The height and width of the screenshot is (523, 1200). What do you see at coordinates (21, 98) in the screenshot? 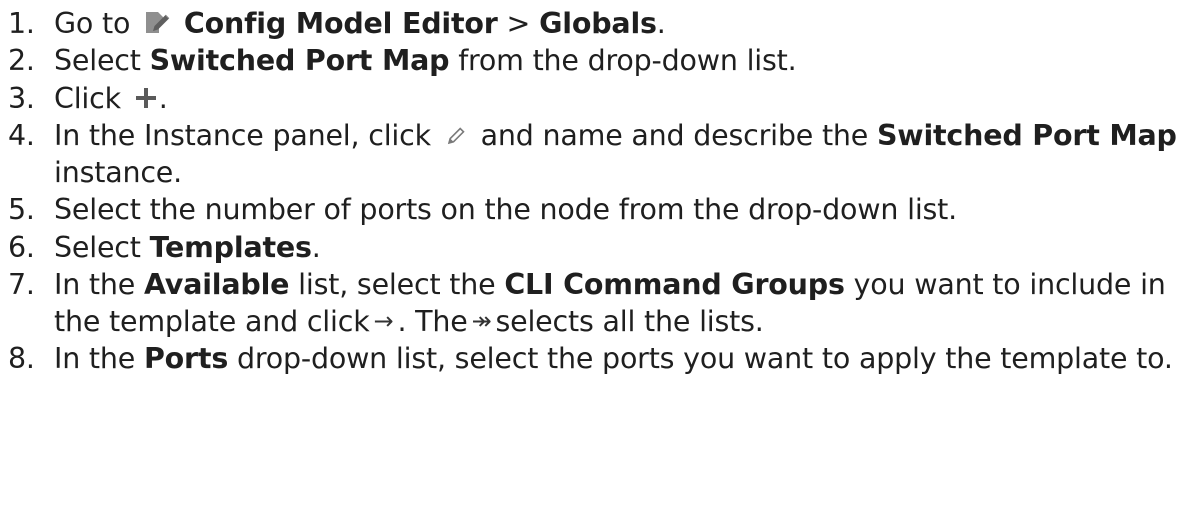
I see `step-number: 3.` at bounding box center [21, 98].